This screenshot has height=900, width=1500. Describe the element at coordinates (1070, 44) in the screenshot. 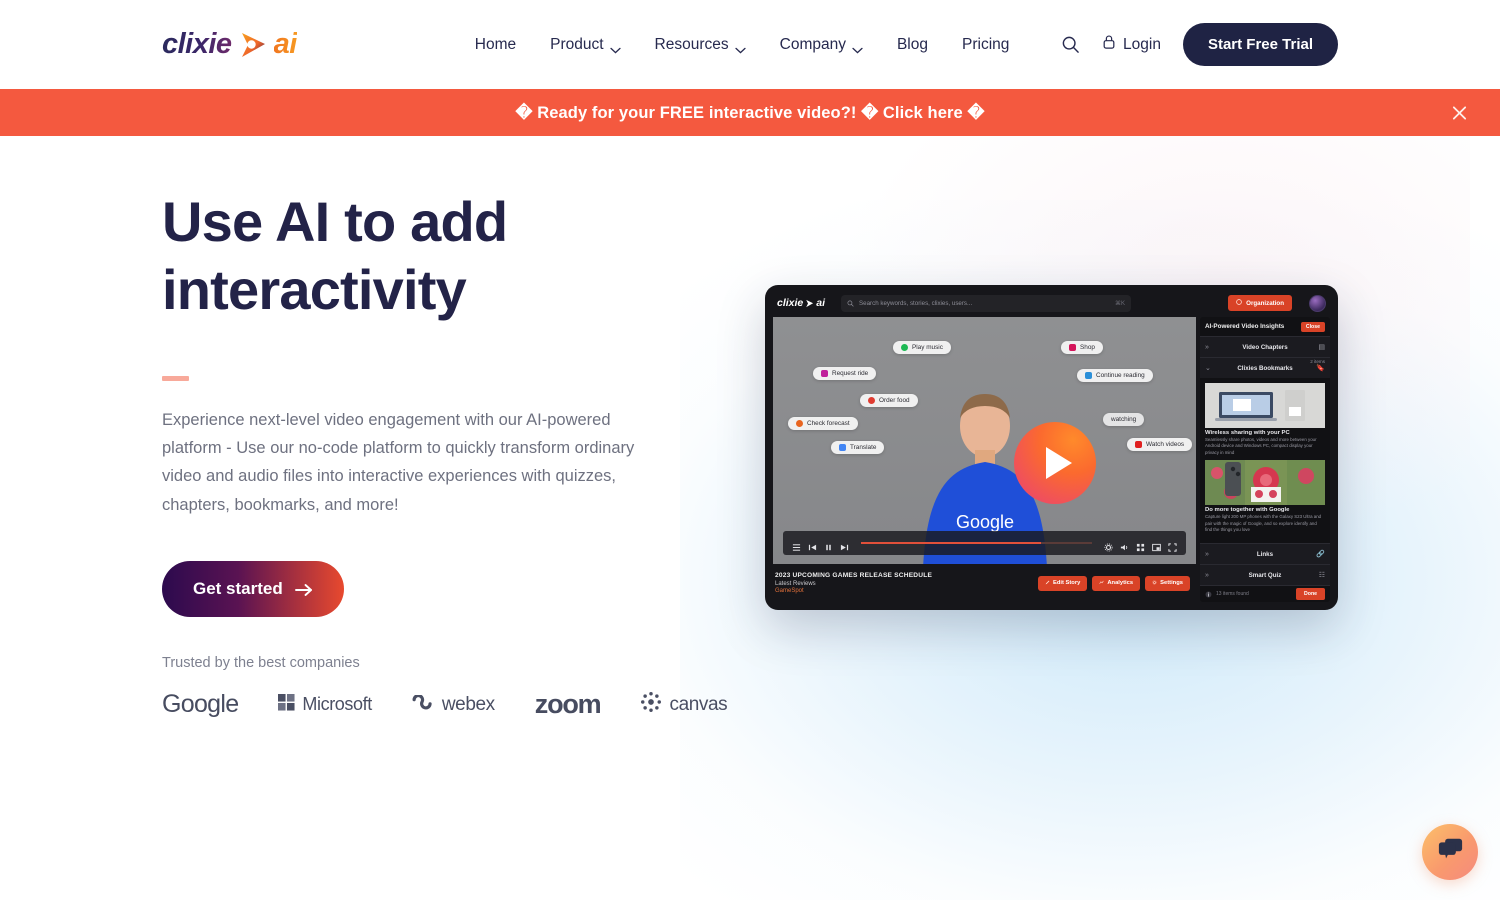

I see `search-icon` at that location.